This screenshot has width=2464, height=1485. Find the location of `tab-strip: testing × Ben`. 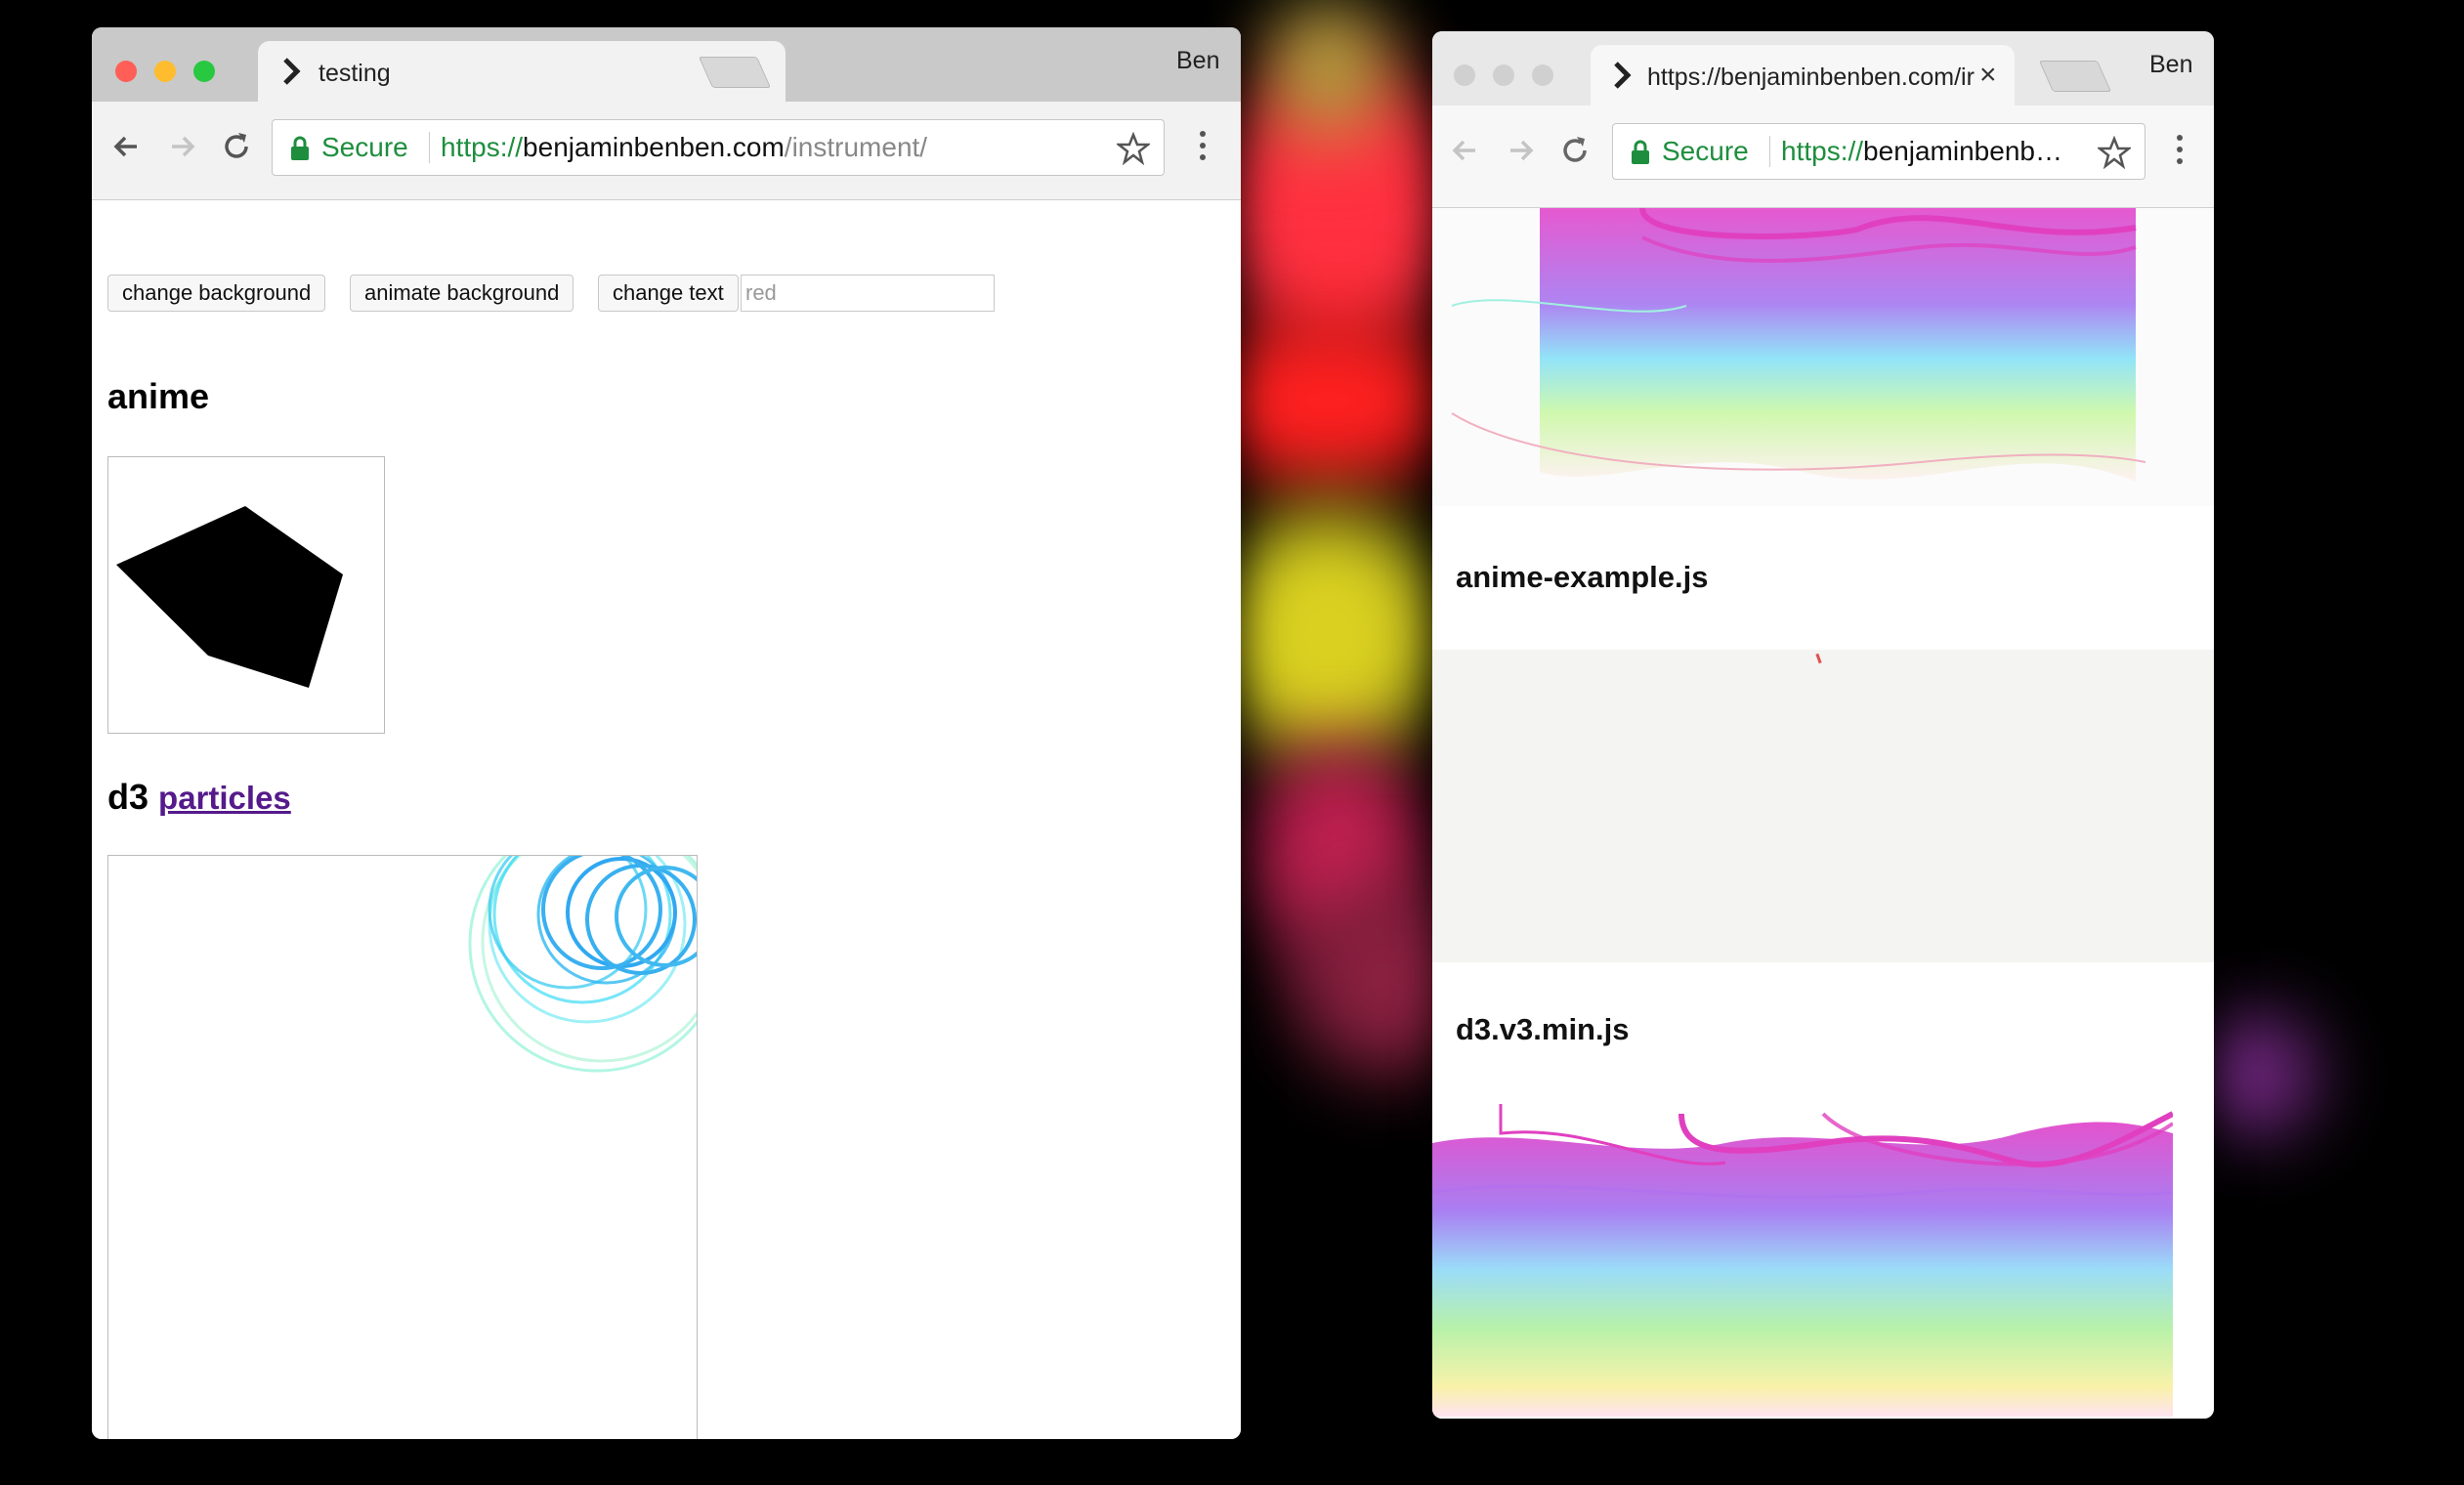

tab-strip: testing × Ben is located at coordinates (667, 64).